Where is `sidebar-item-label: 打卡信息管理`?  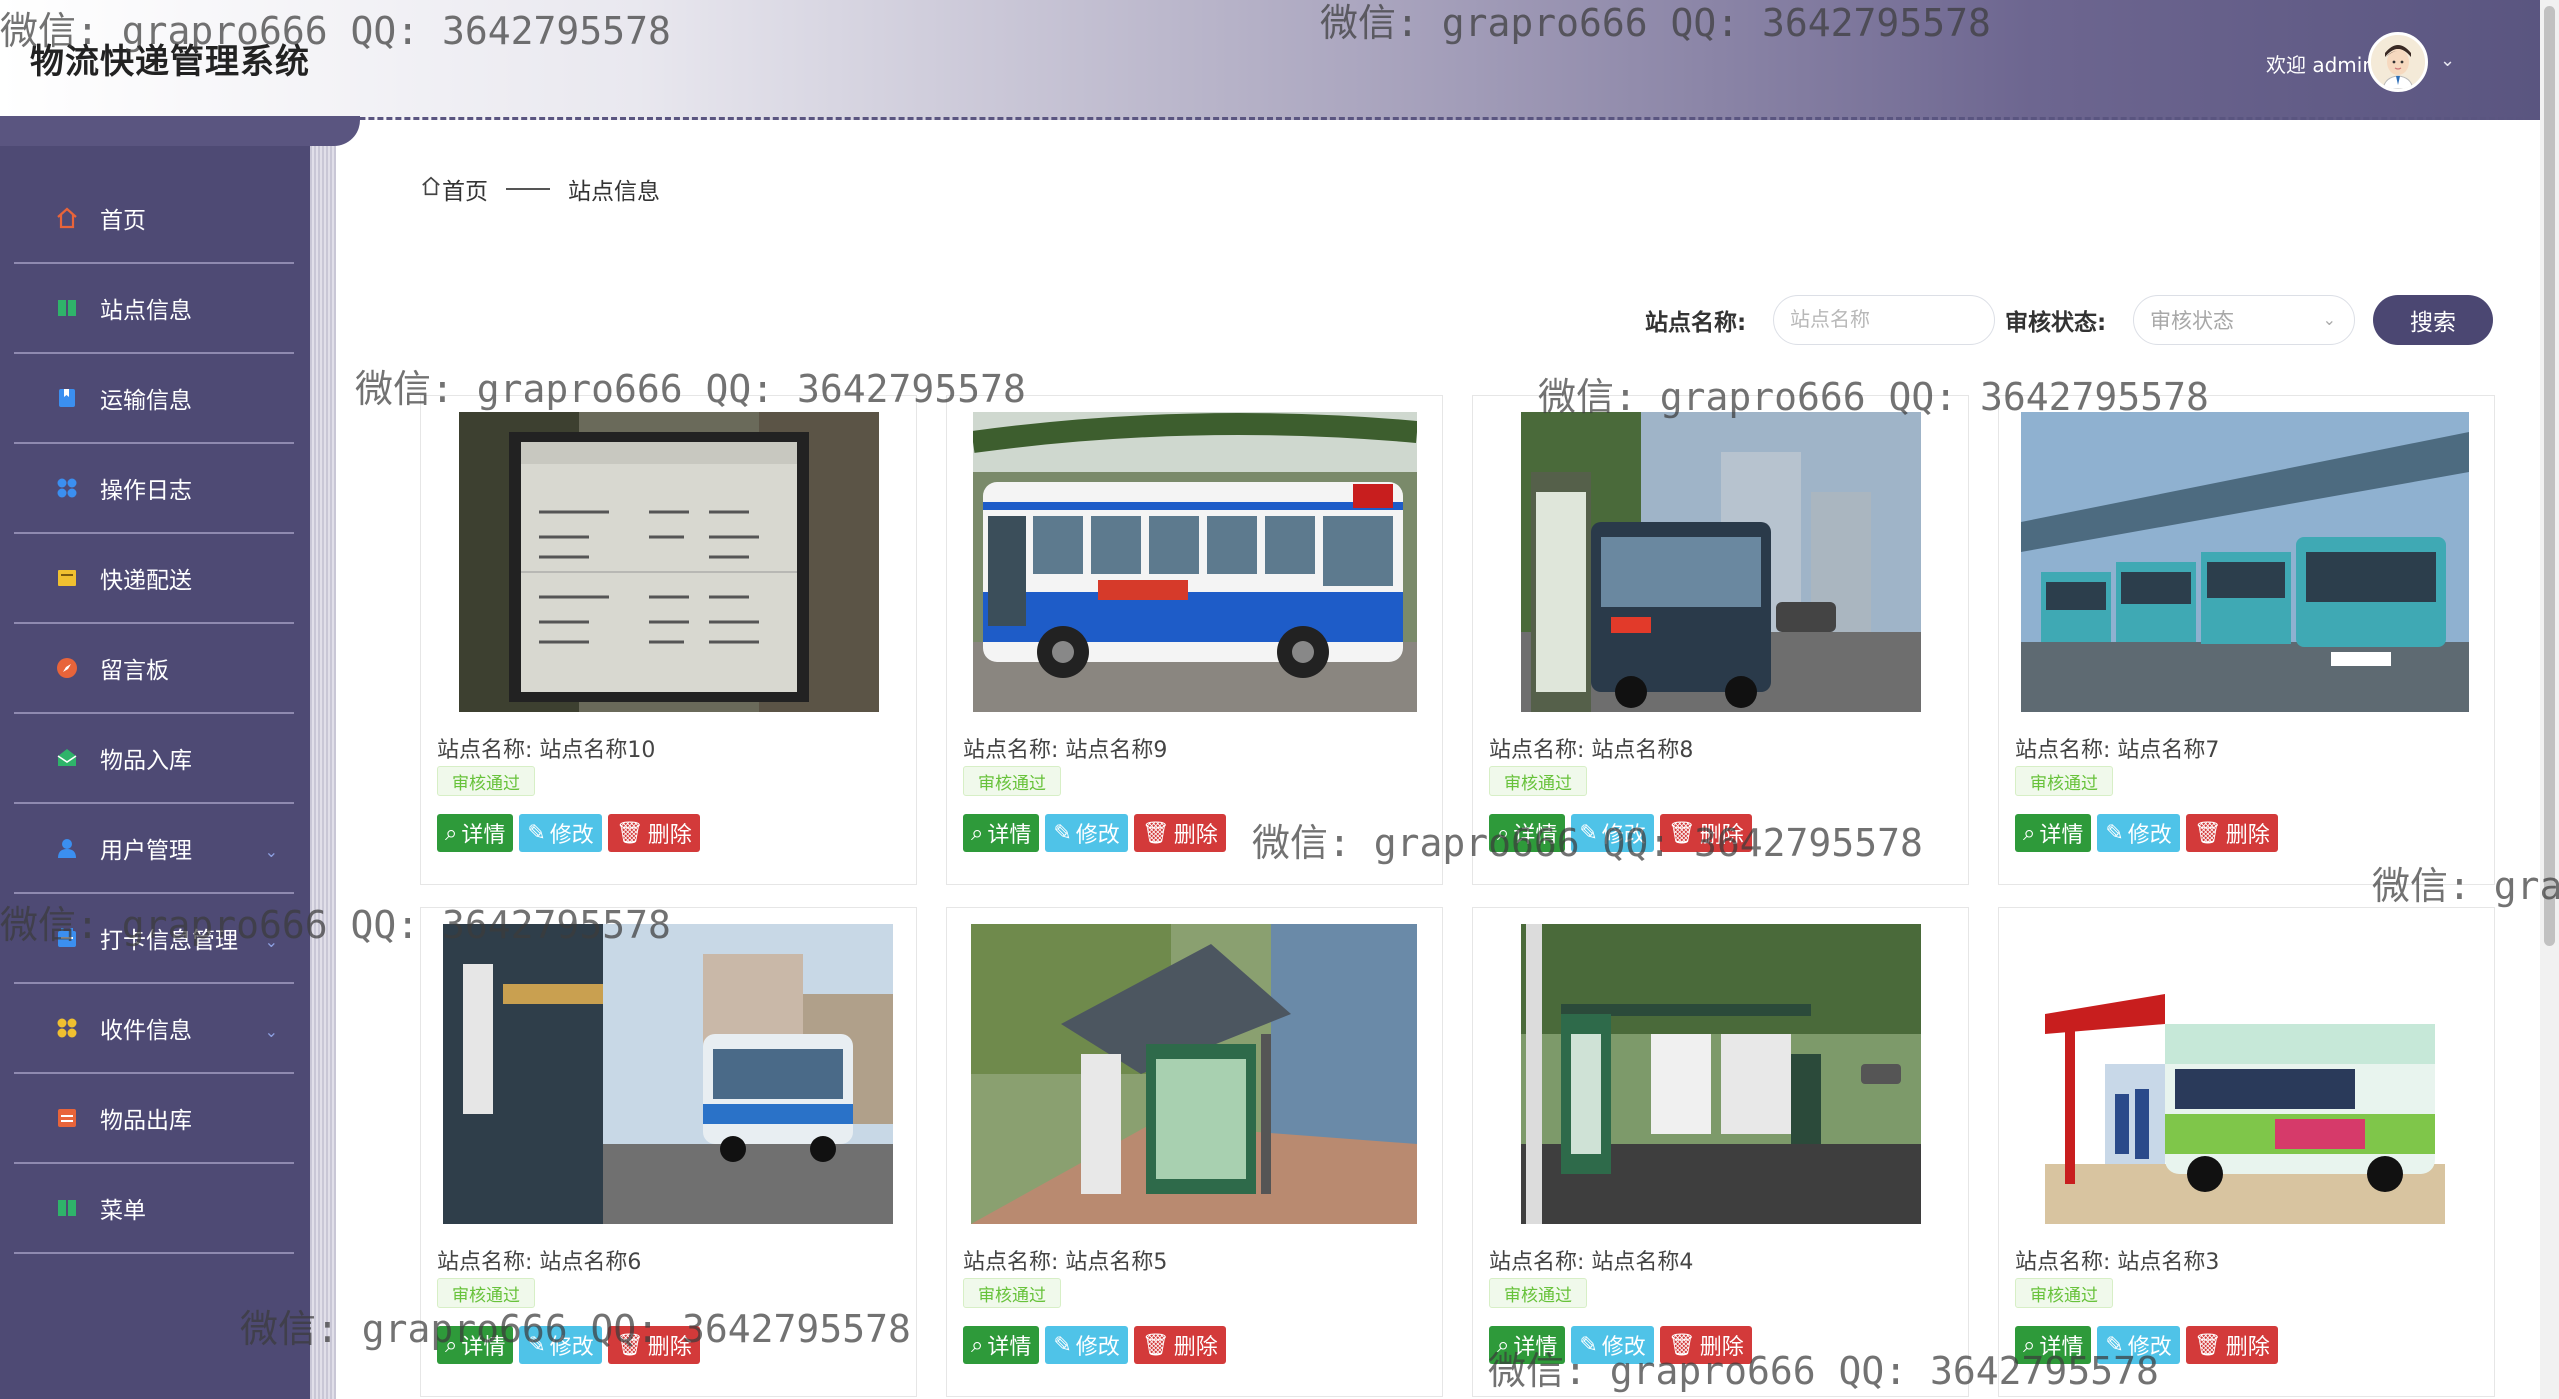 sidebar-item-label: 打卡信息管理 is located at coordinates (169, 941).